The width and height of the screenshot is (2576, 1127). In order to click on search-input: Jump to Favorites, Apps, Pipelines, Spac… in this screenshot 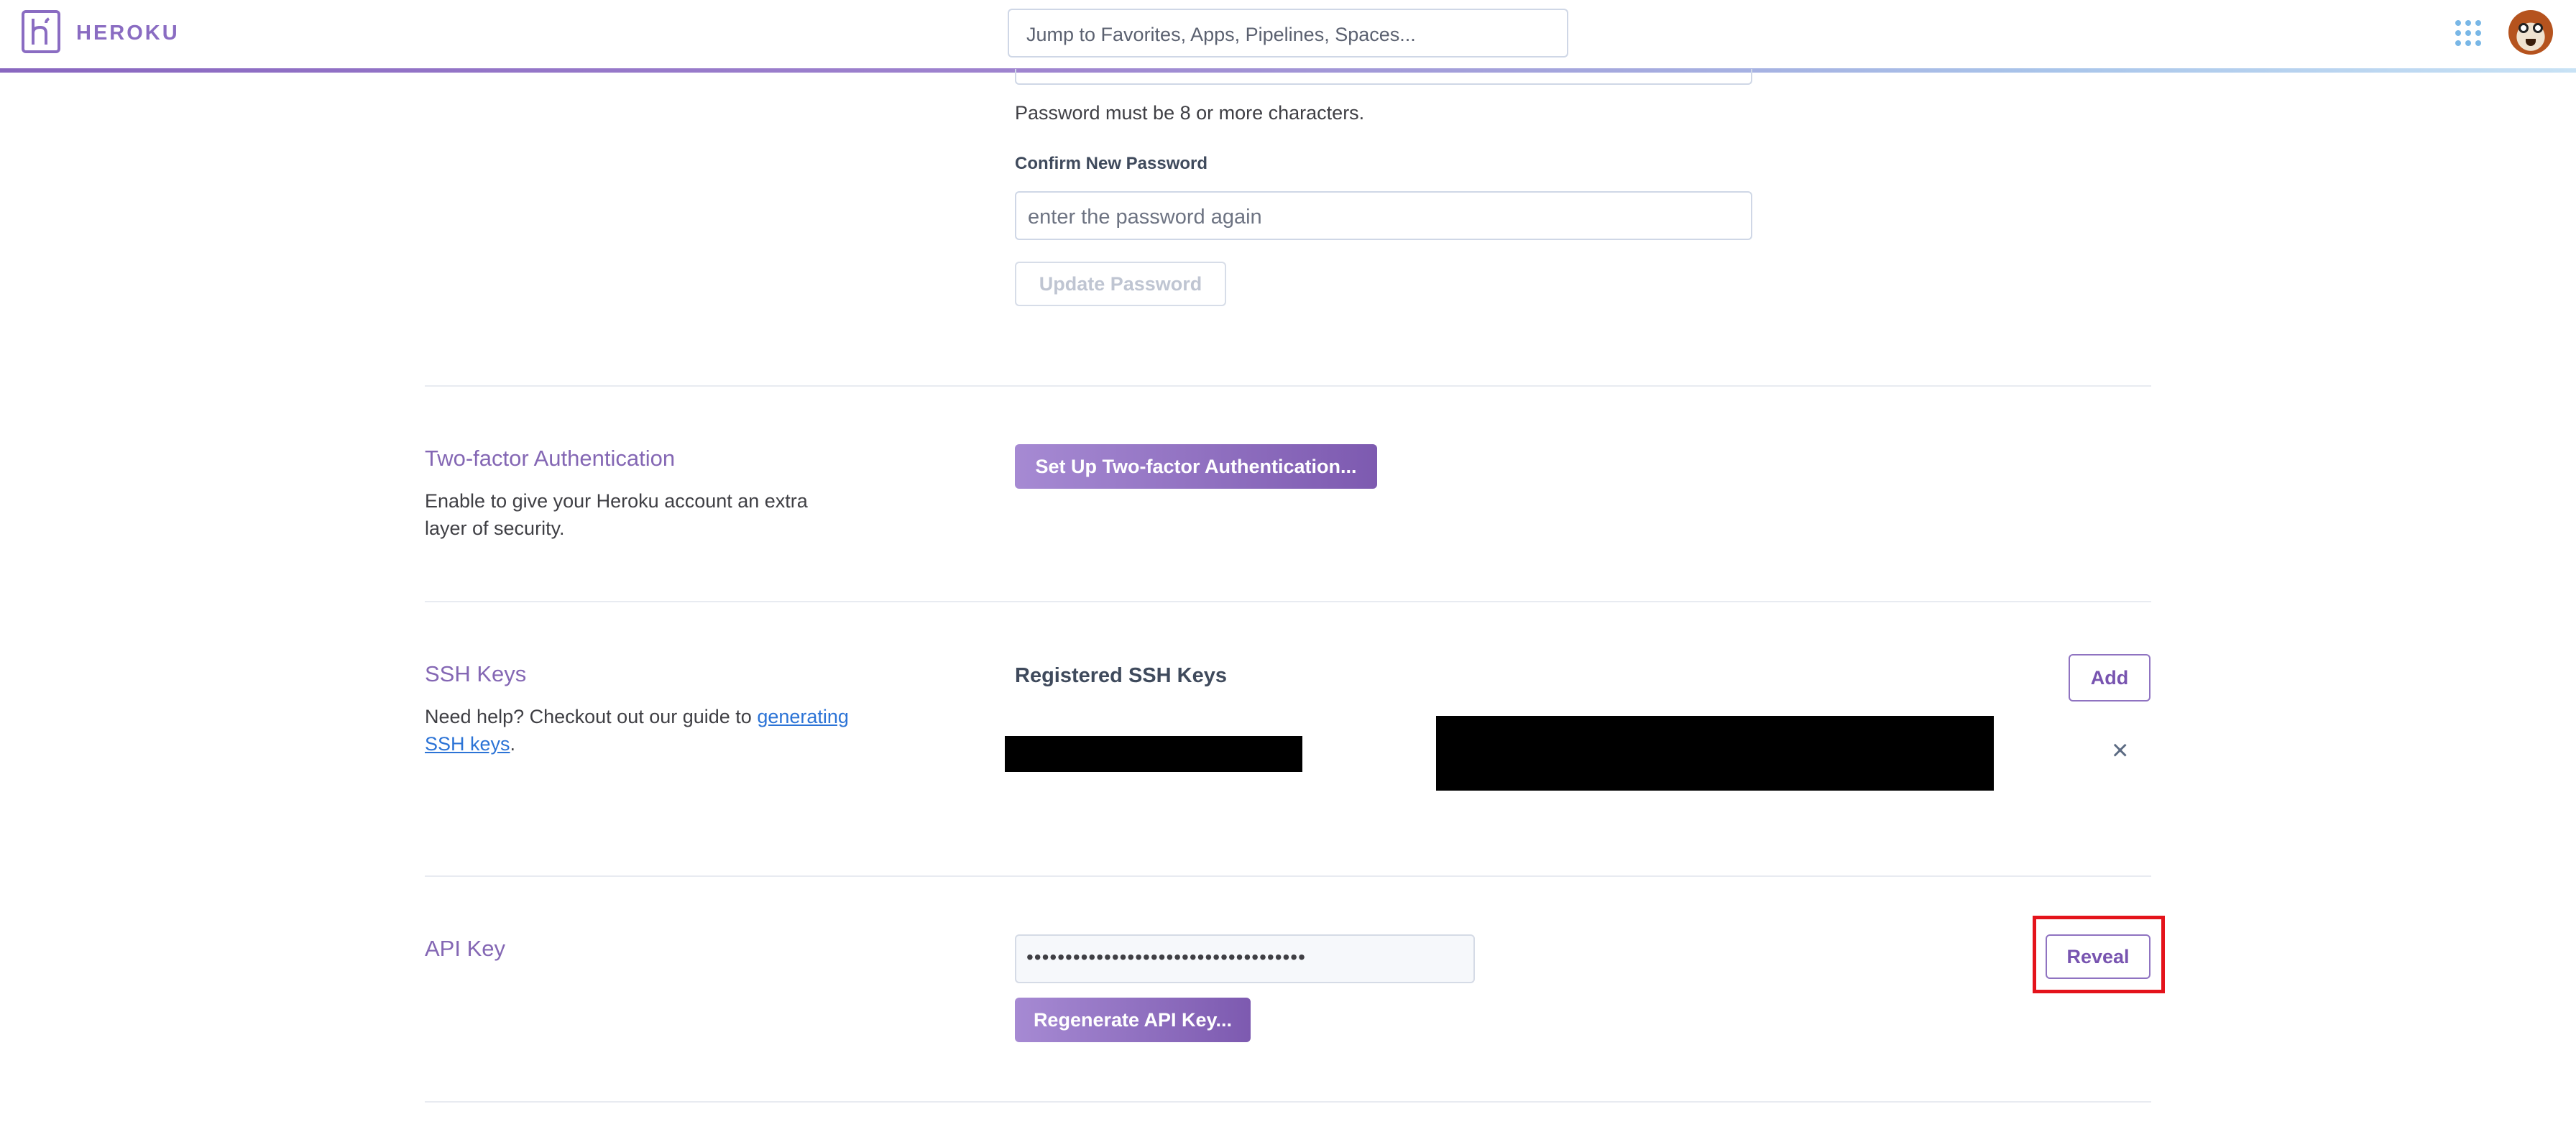, I will do `click(1288, 33)`.